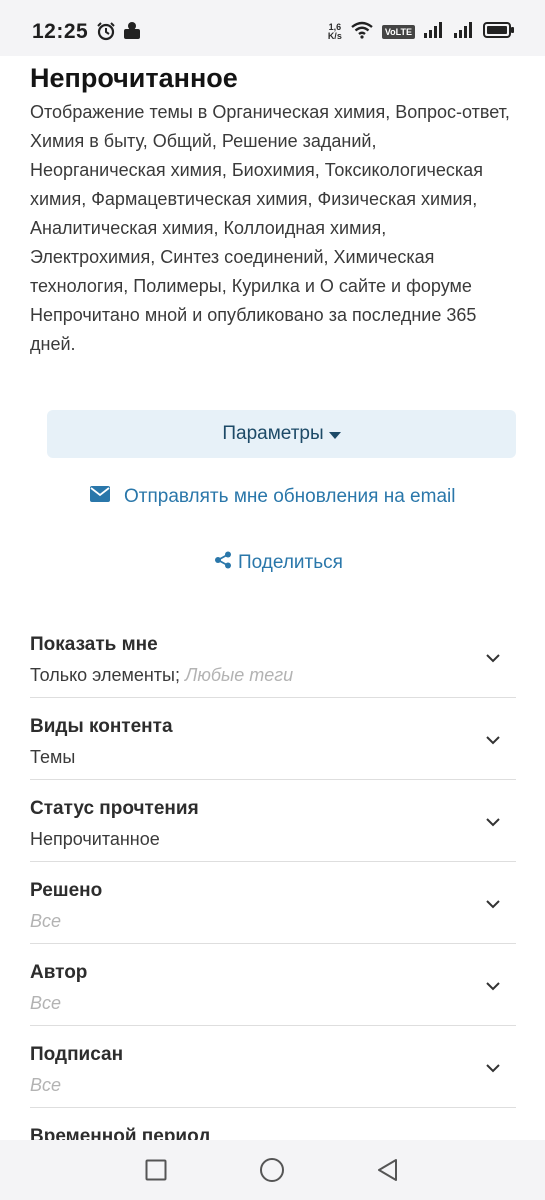  Describe the element at coordinates (273, 433) in the screenshot. I see `parameters-label: Параметры` at that location.